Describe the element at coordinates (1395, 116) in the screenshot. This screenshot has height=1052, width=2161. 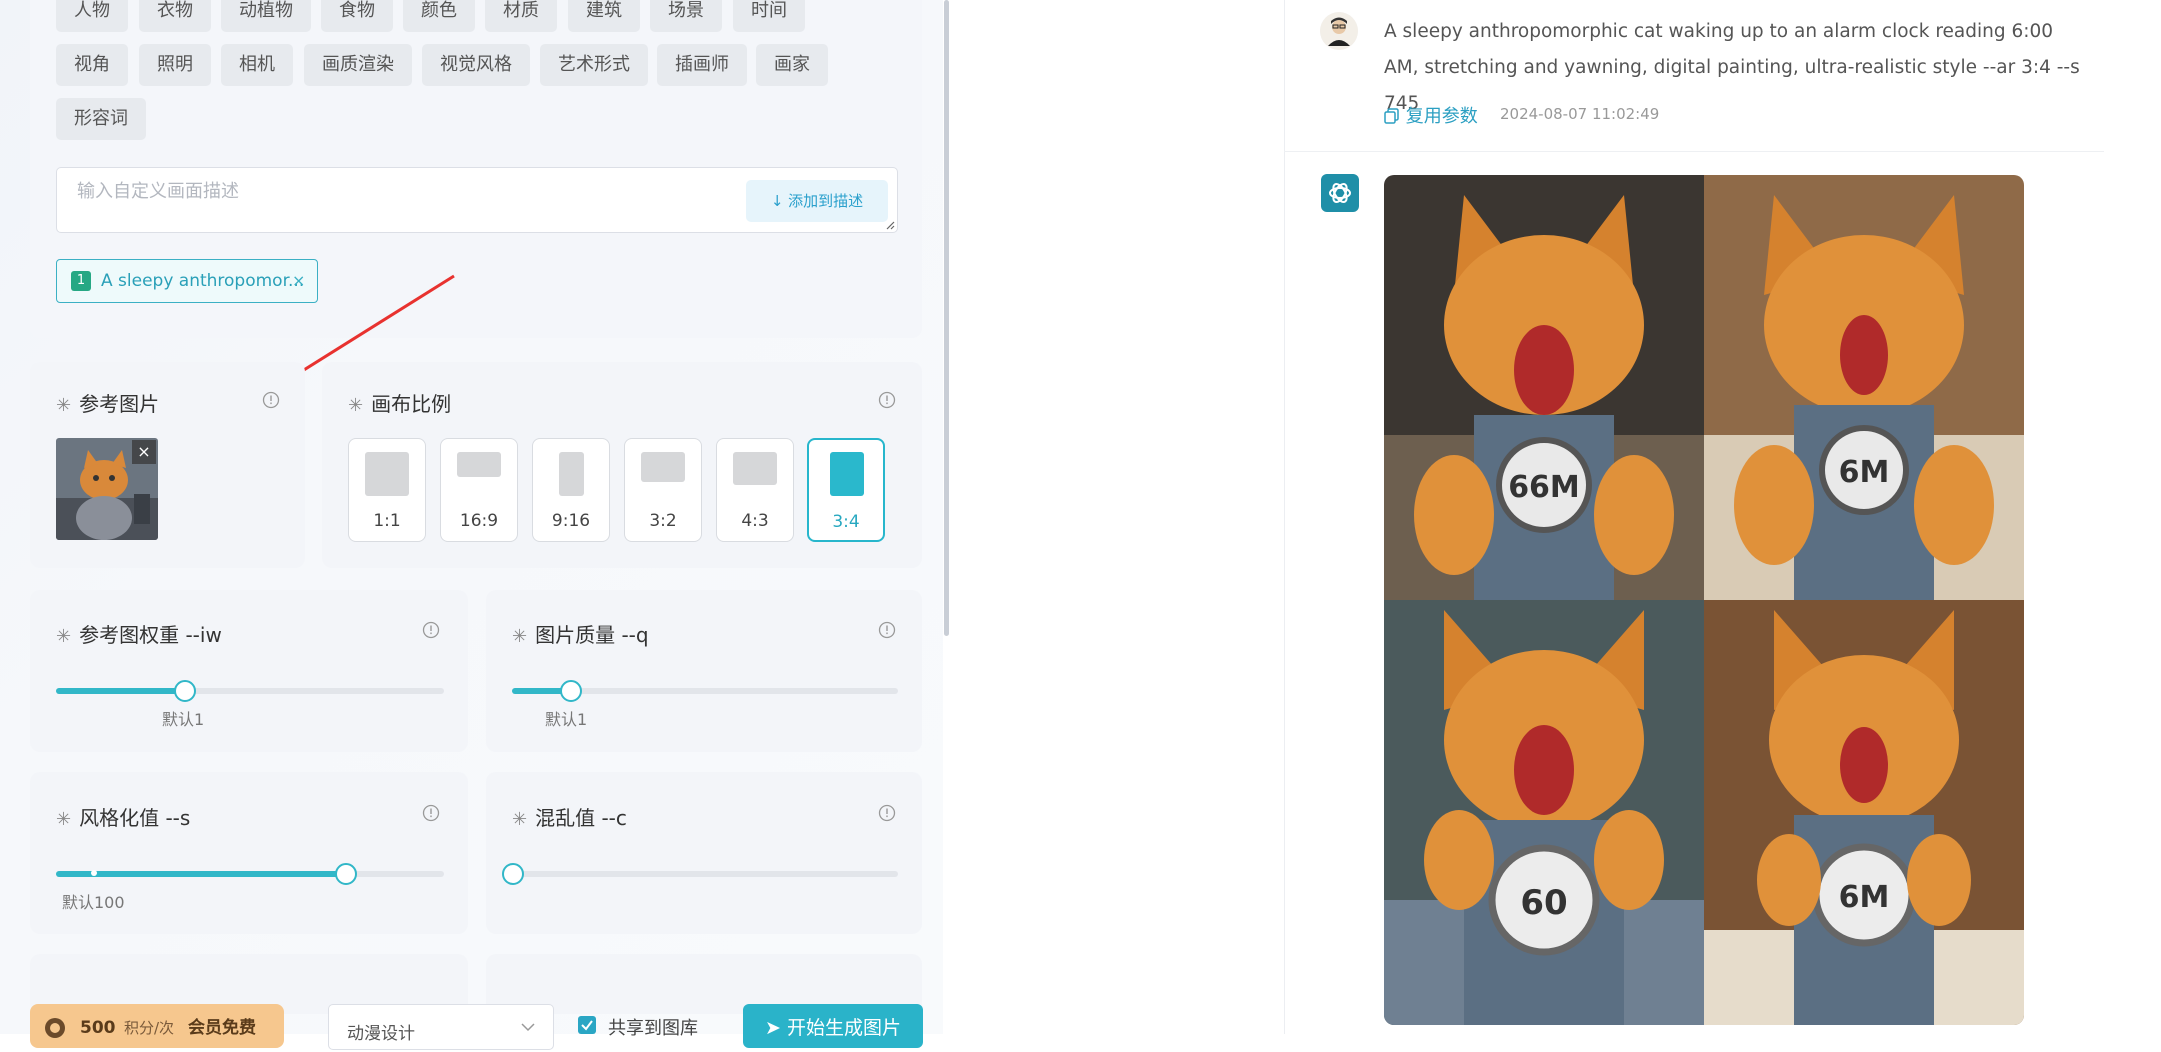
I see `copy-icon` at that location.